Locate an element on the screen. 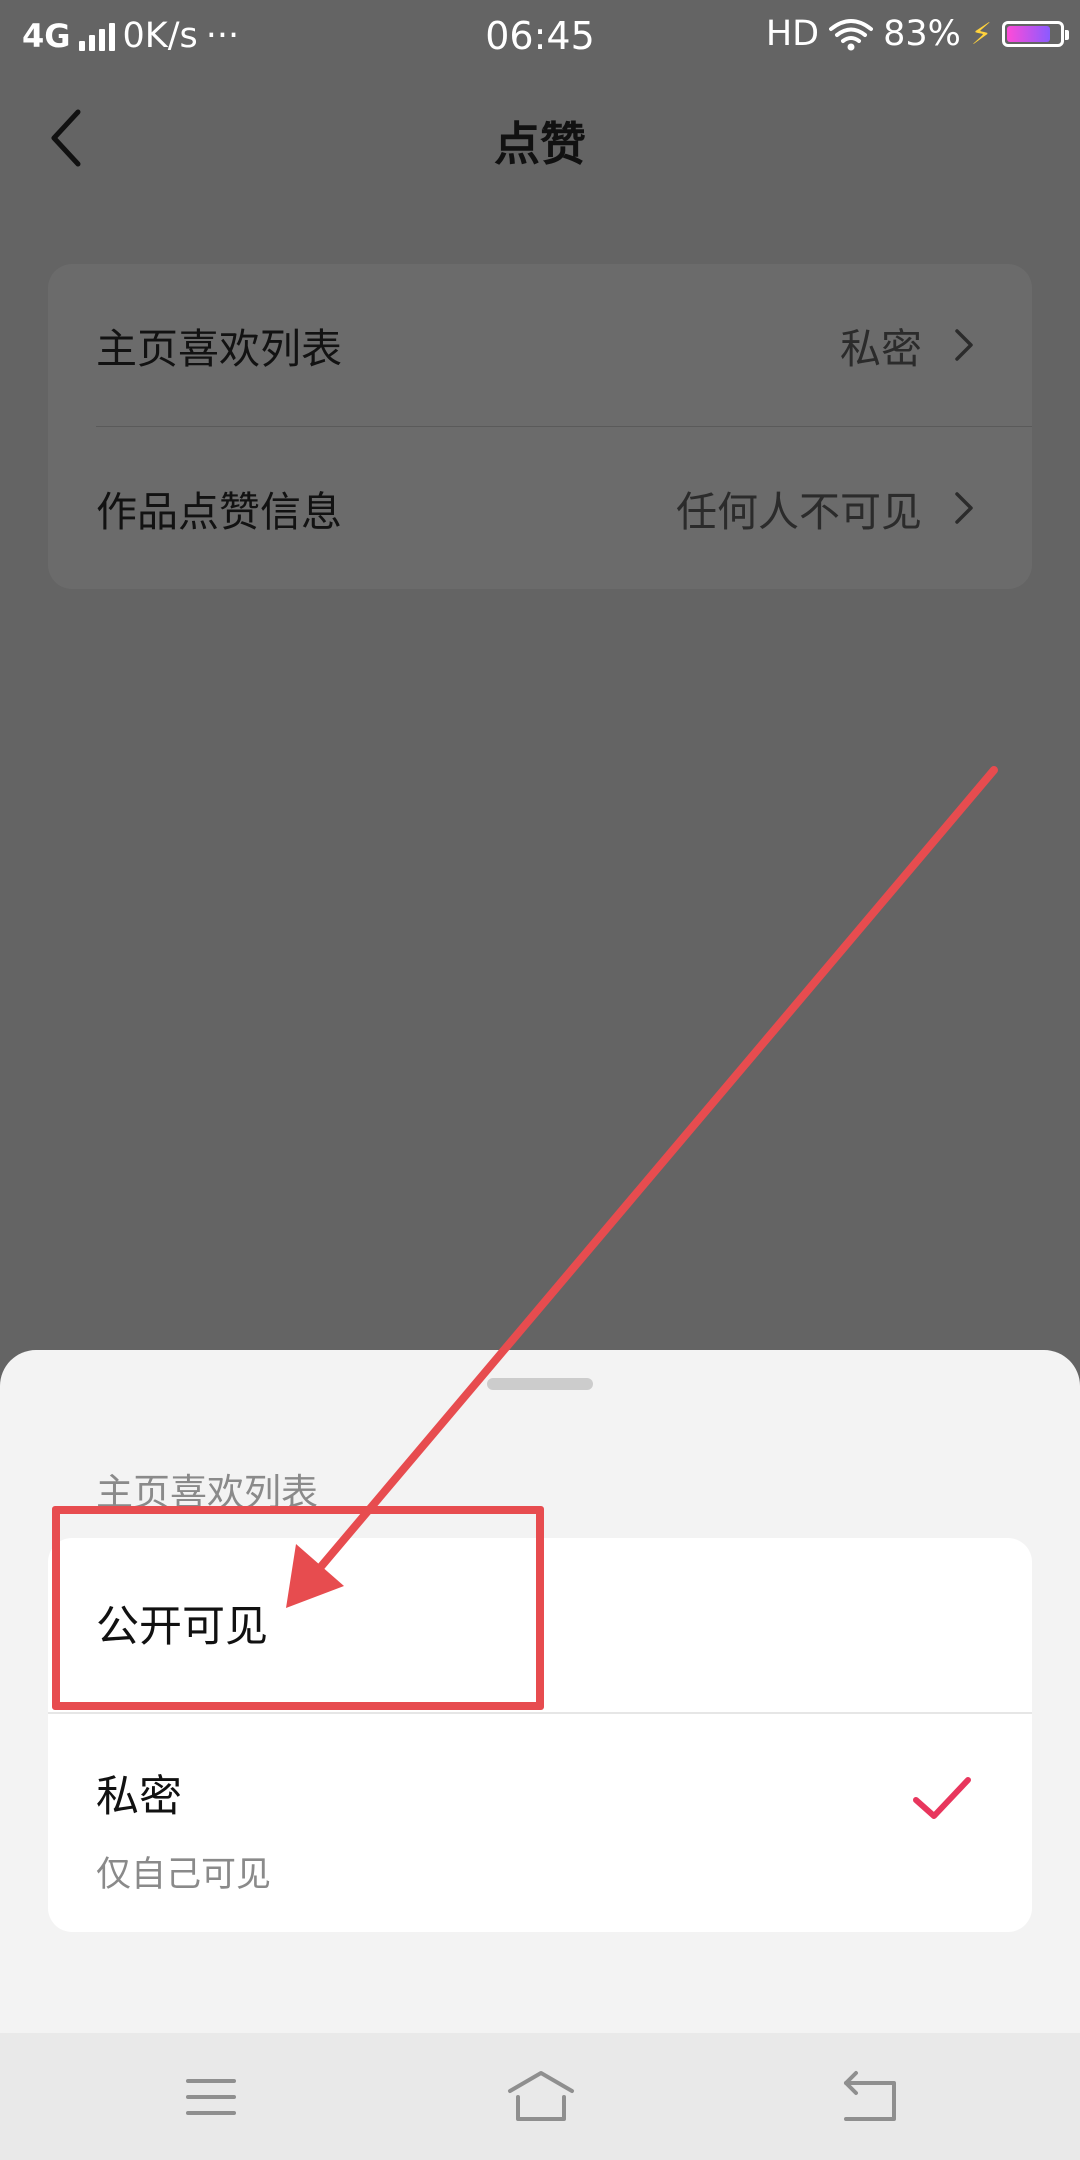 The height and width of the screenshot is (2160, 1080). settings-row-like-info: 作品点赞信息 任何人不可见 is located at coordinates (540, 508).